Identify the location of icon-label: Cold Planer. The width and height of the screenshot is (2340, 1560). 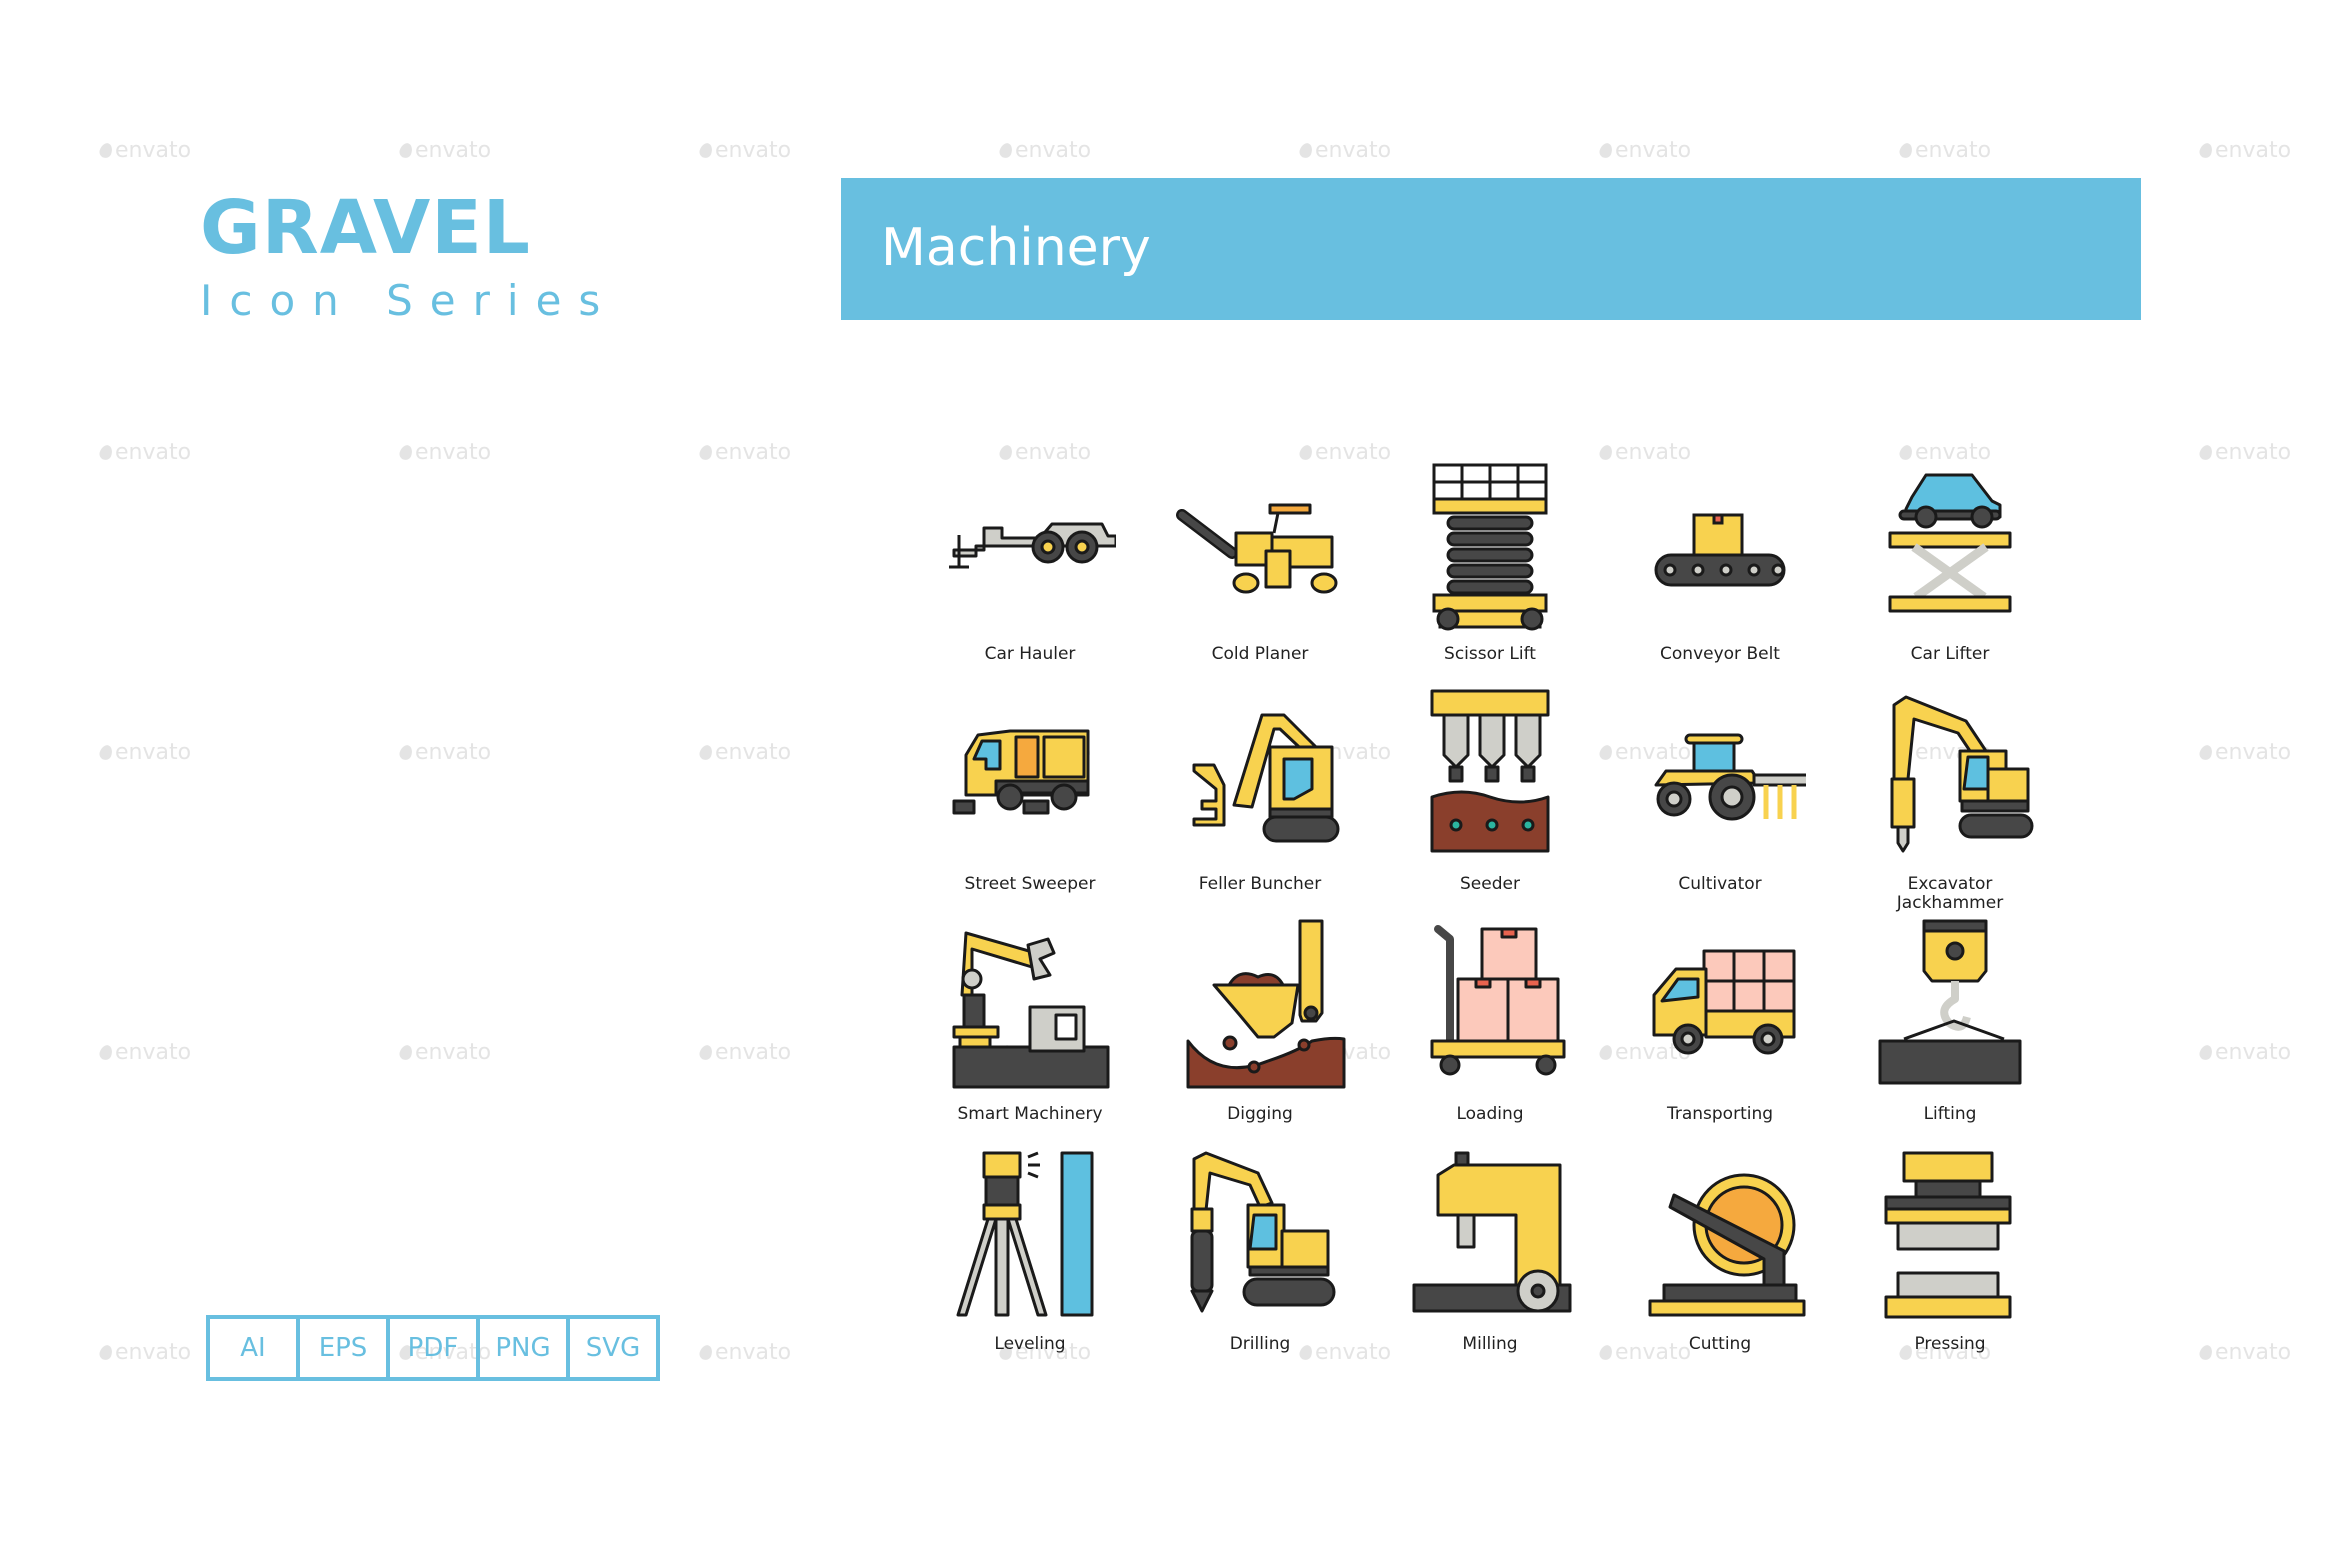
(1260, 654).